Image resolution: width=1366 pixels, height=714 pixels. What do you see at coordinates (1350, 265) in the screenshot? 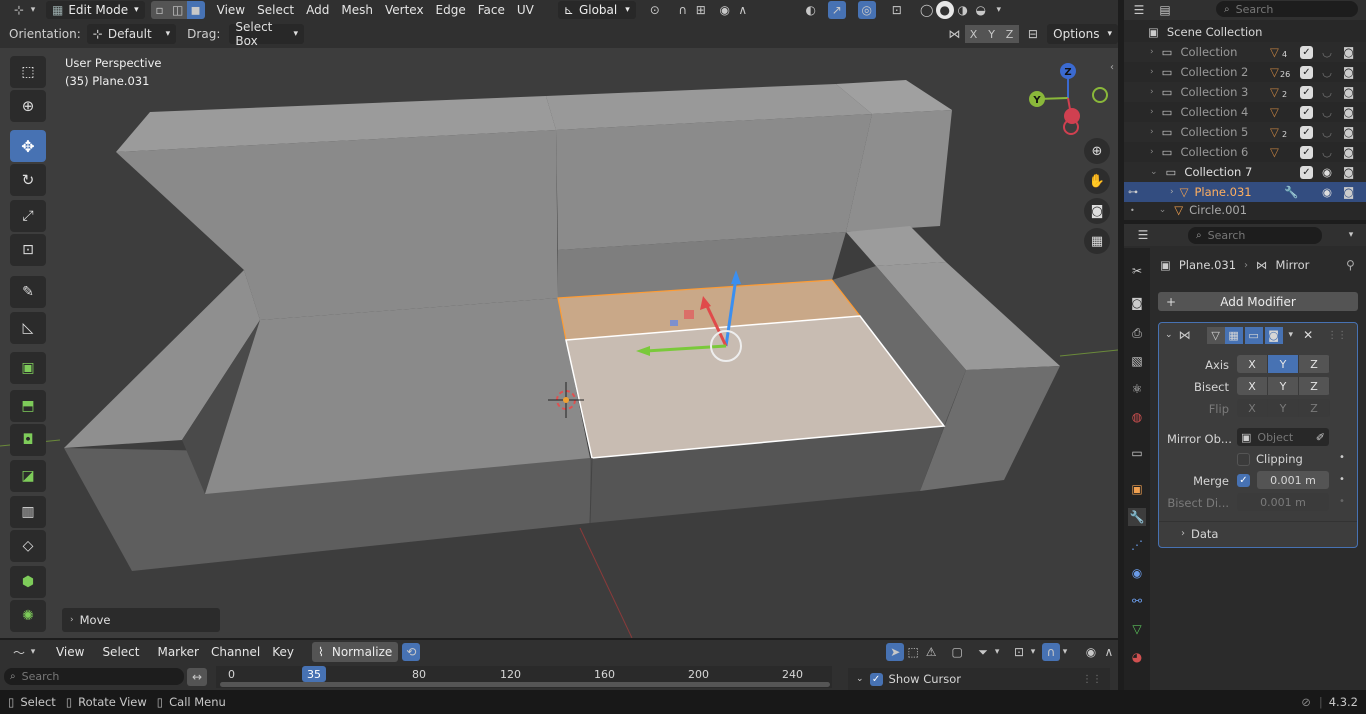
I see `pin-icon: ⚲` at bounding box center [1350, 265].